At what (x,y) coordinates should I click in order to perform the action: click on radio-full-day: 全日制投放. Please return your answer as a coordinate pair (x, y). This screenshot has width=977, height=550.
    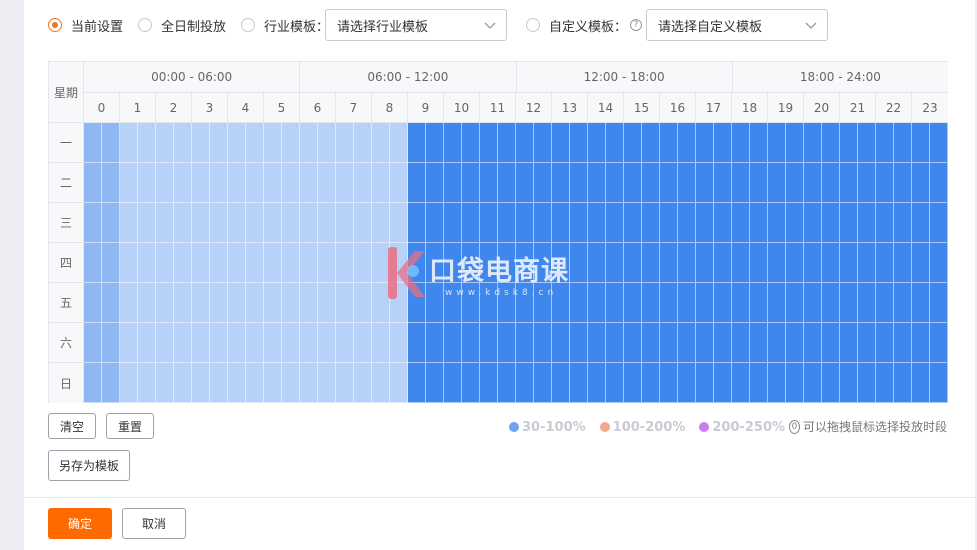
    Looking at the image, I should click on (182, 25).